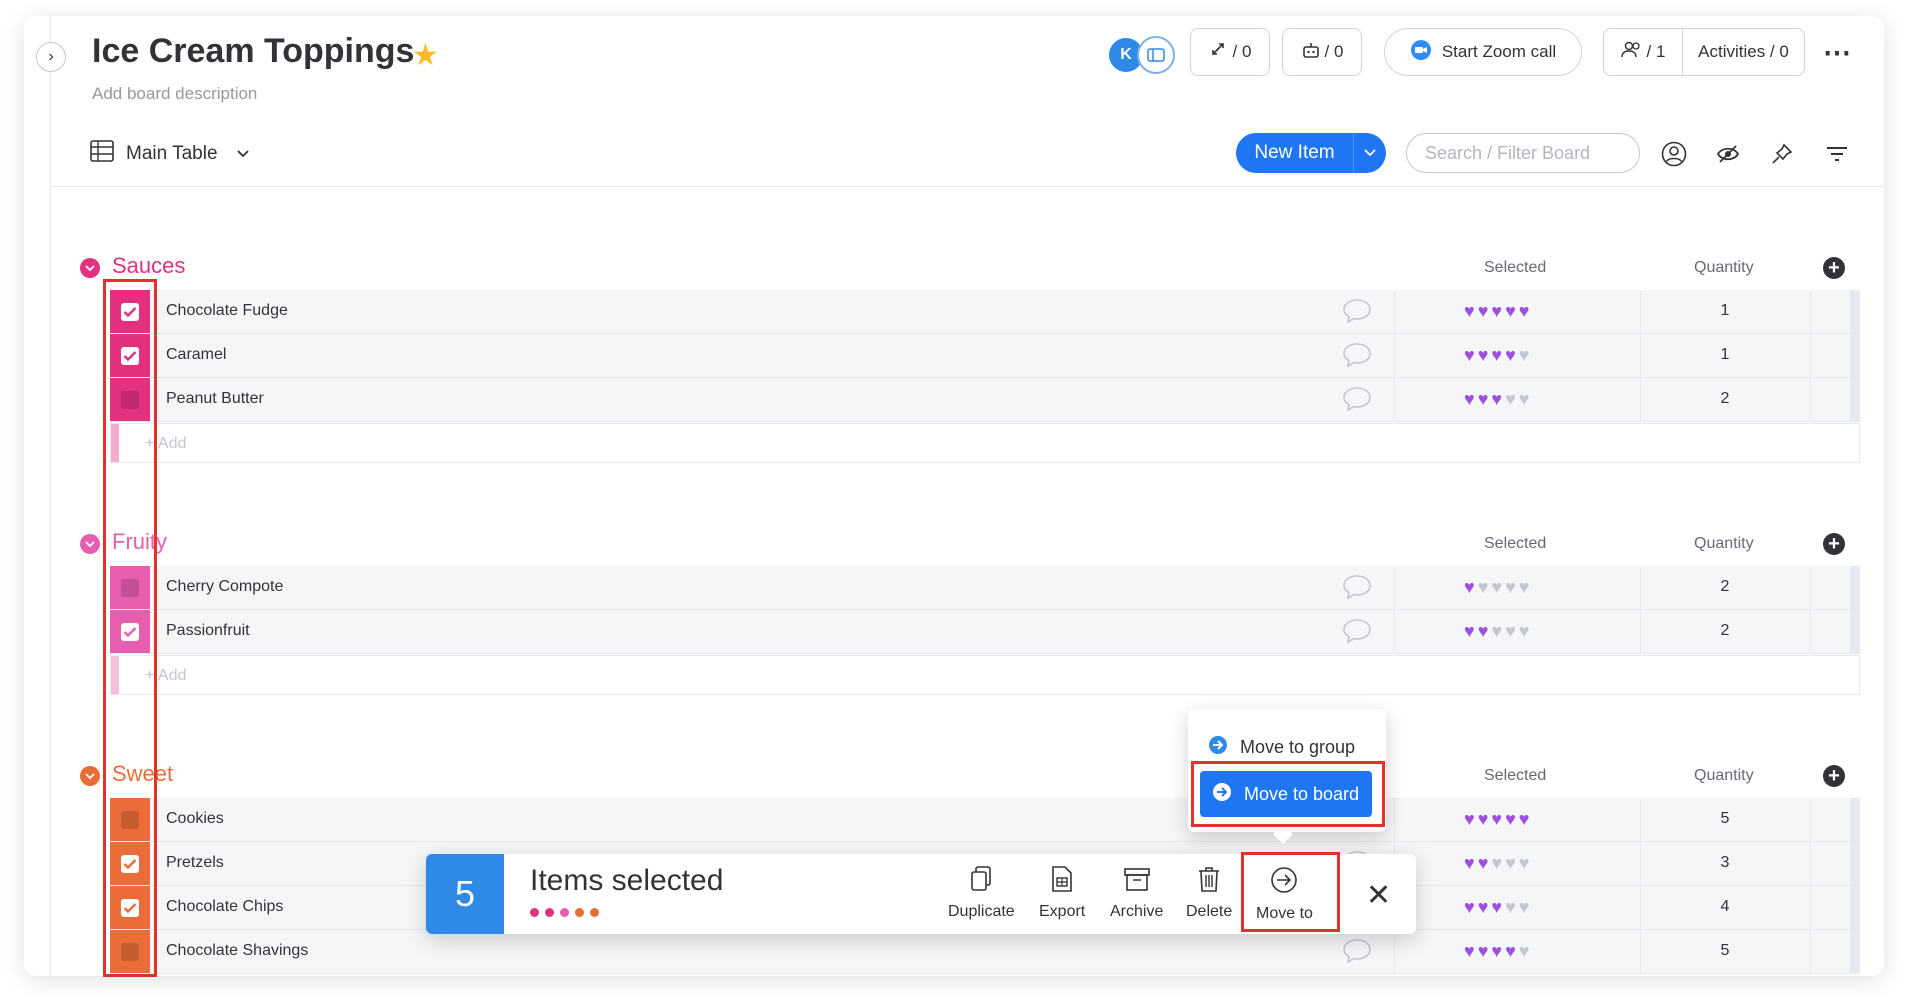 Image resolution: width=1908 pixels, height=1005 pixels. Describe the element at coordinates (170, 154) in the screenshot. I see `view-selector: Main Table` at that location.